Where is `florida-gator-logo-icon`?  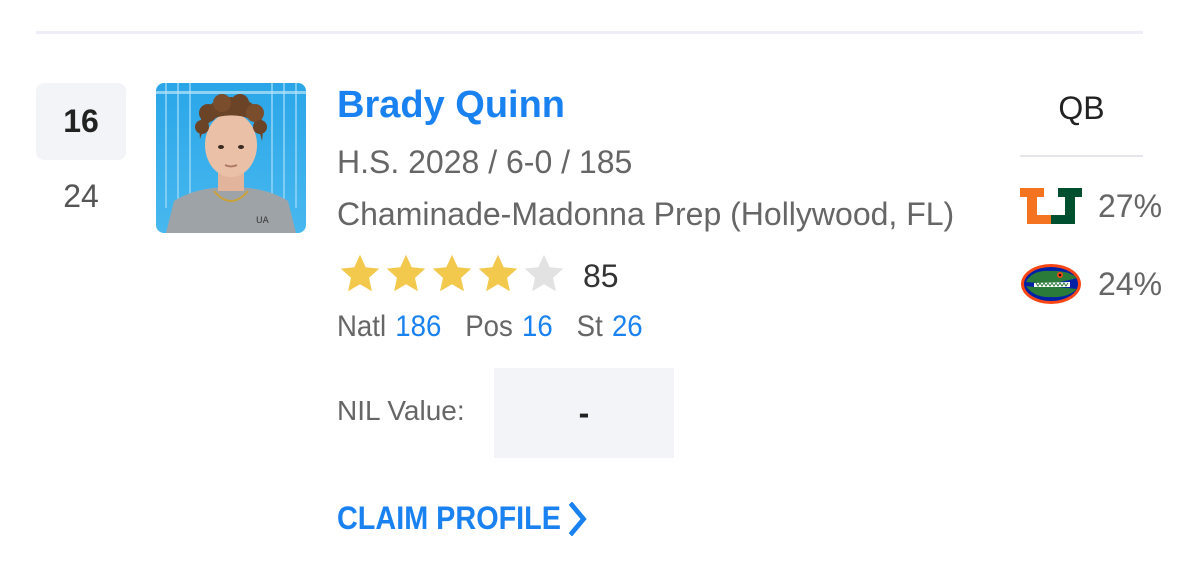 florida-gator-logo-icon is located at coordinates (1051, 284).